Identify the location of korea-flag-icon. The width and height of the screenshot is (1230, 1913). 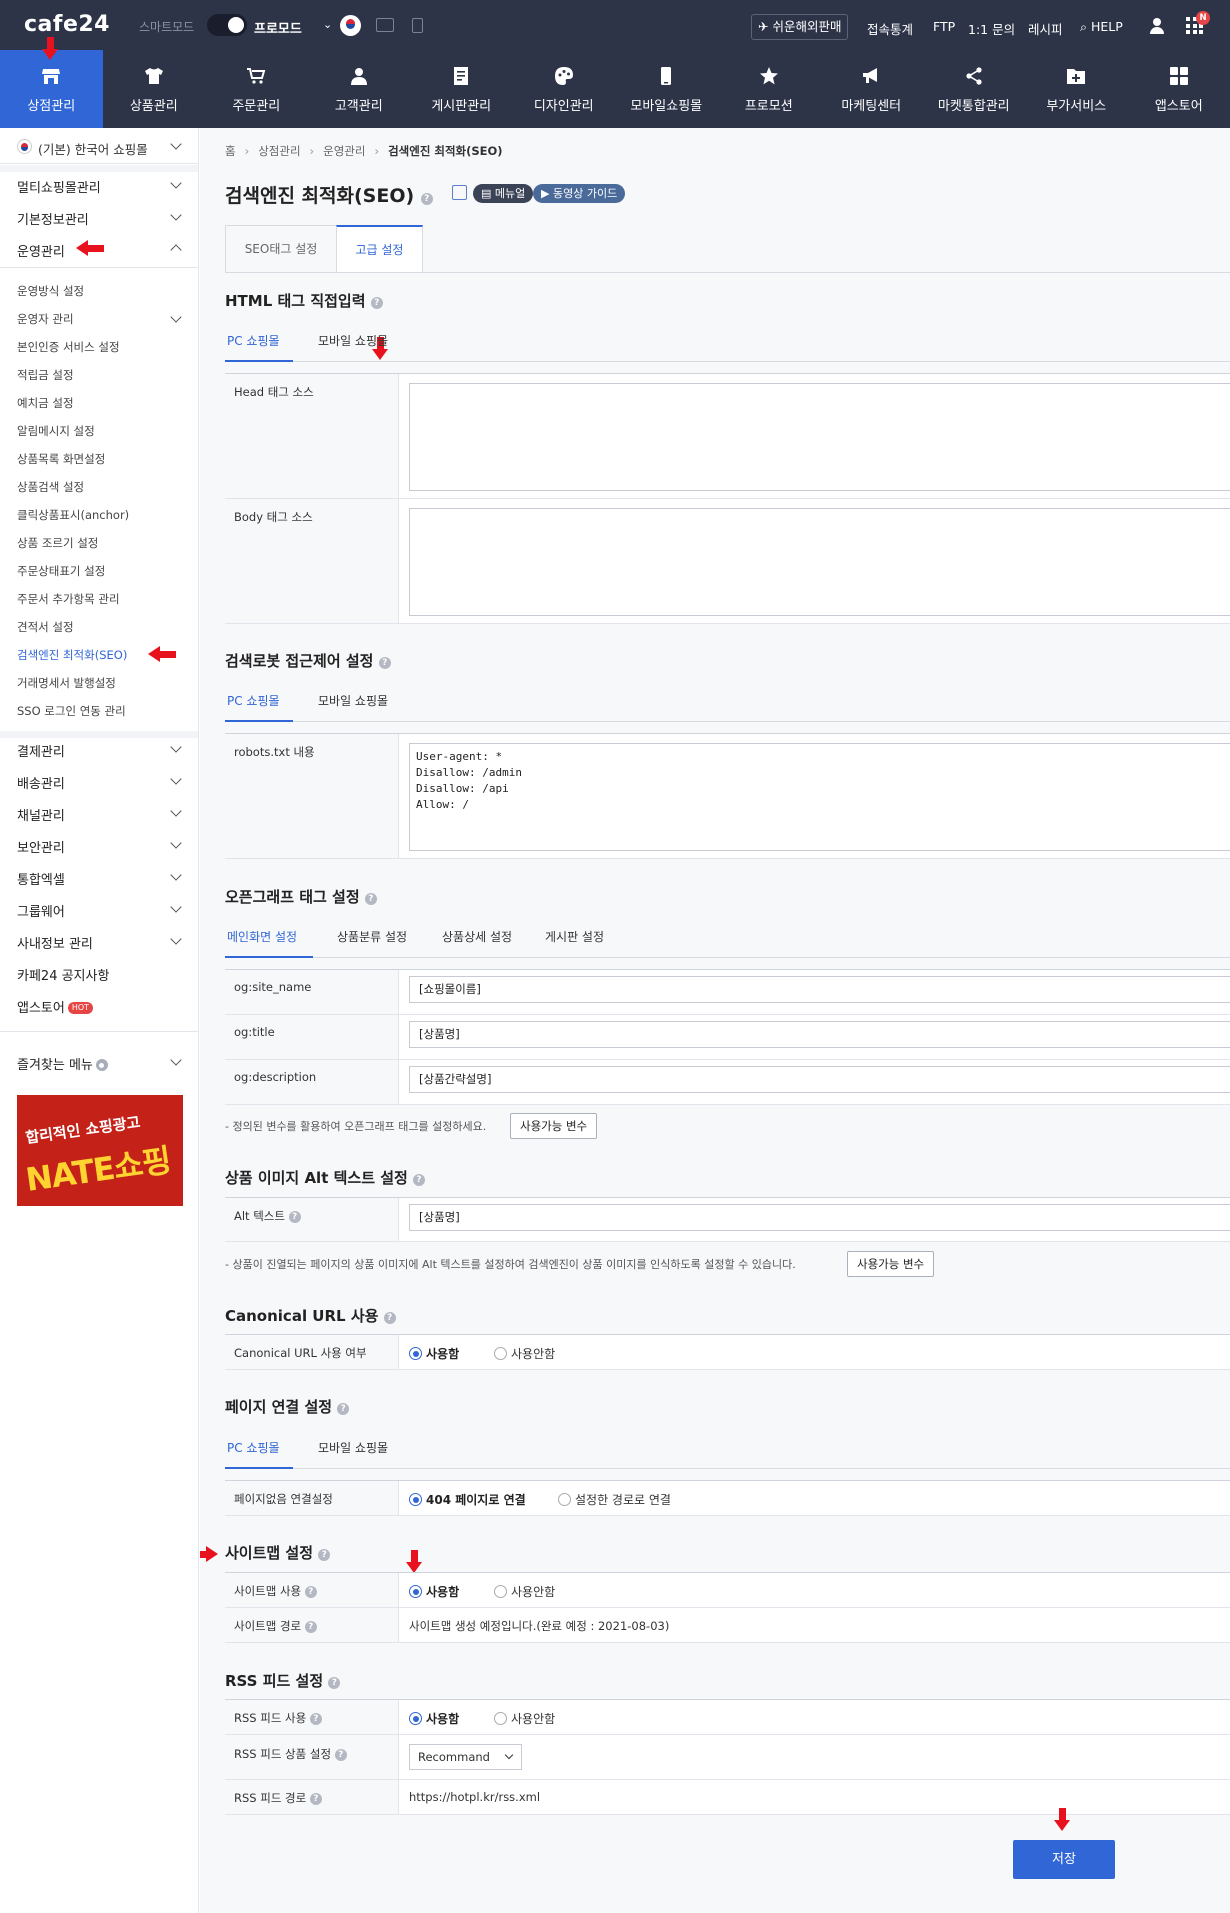
(350, 25).